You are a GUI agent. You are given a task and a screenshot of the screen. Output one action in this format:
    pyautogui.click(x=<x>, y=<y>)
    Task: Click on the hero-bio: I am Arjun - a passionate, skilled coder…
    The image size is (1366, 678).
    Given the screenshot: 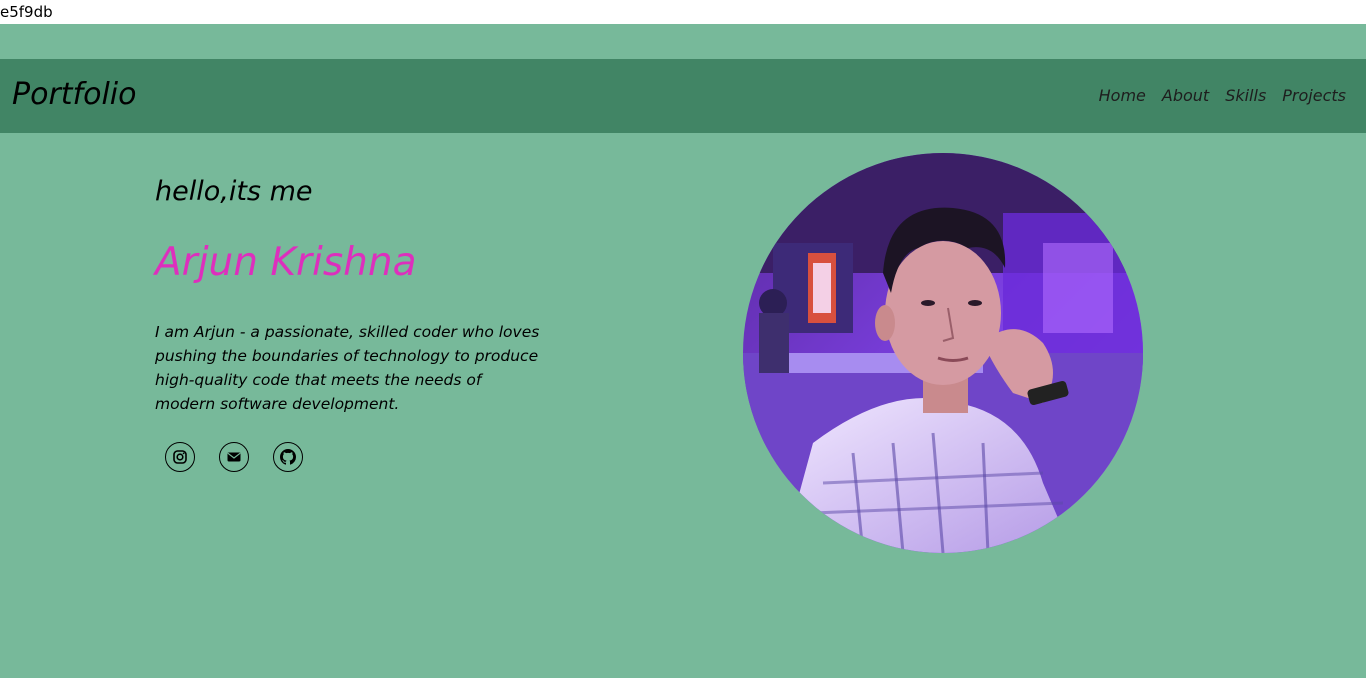 What is the action you would take?
    pyautogui.click(x=347, y=368)
    